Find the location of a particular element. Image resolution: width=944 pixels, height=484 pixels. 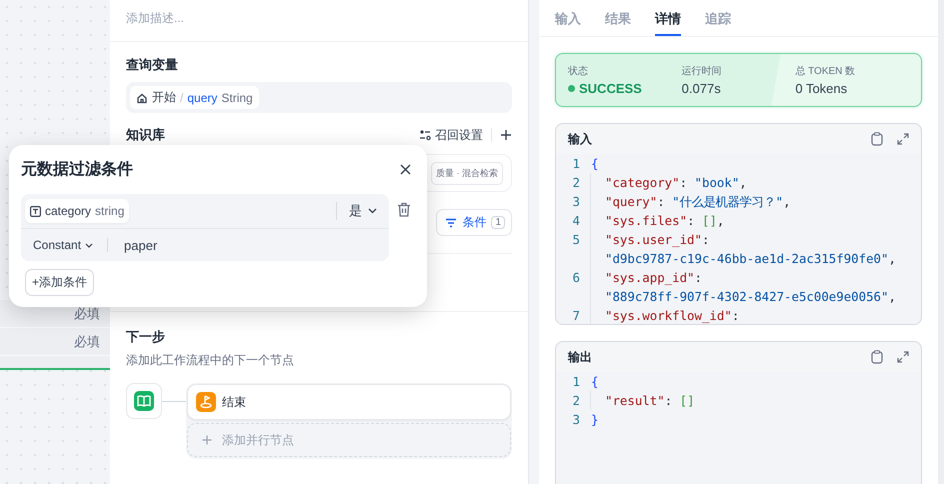

count-badge: 1 is located at coordinates (498, 222).